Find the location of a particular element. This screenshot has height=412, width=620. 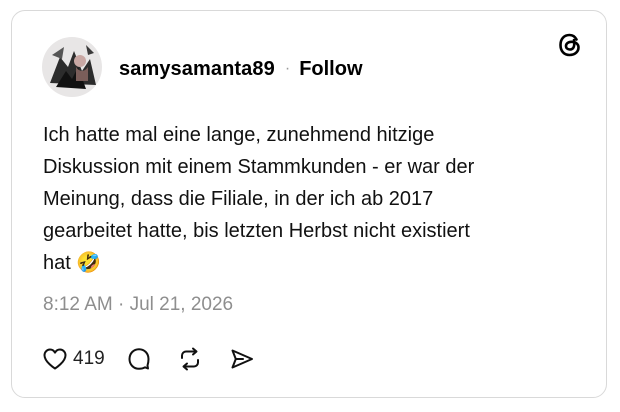

send-icon is located at coordinates (242, 359).